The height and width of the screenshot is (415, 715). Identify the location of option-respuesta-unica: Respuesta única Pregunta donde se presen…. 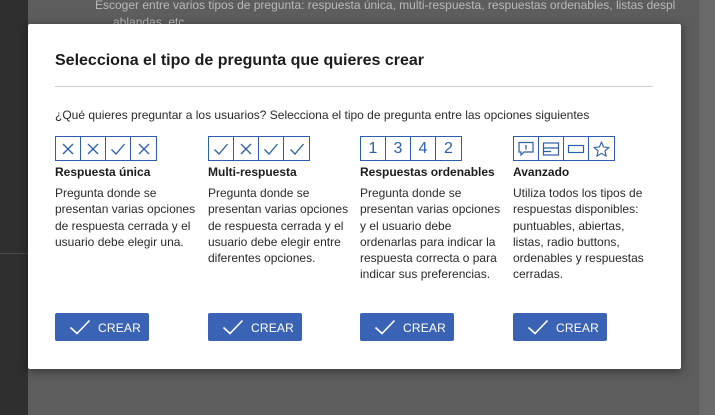
(129, 246).